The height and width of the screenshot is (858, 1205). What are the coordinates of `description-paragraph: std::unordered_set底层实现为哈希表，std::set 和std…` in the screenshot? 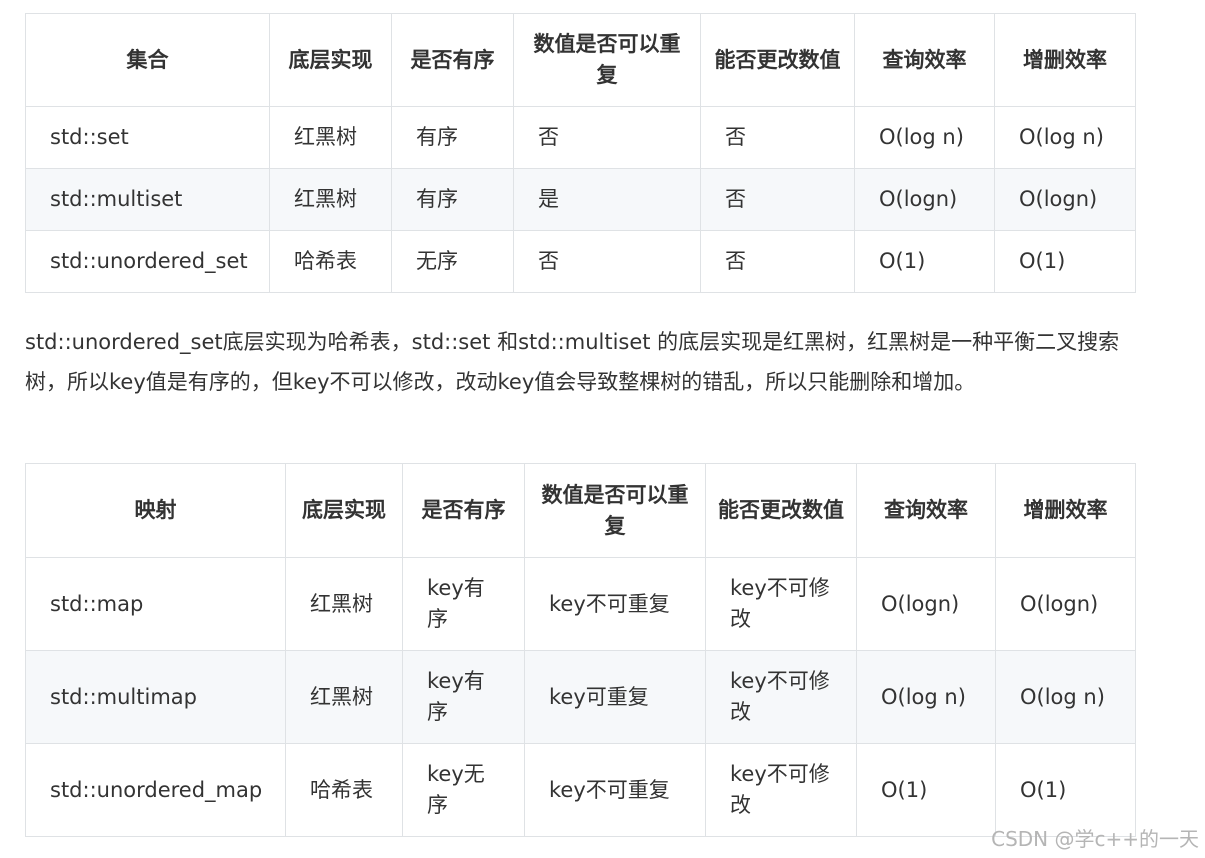 It's located at (572, 362).